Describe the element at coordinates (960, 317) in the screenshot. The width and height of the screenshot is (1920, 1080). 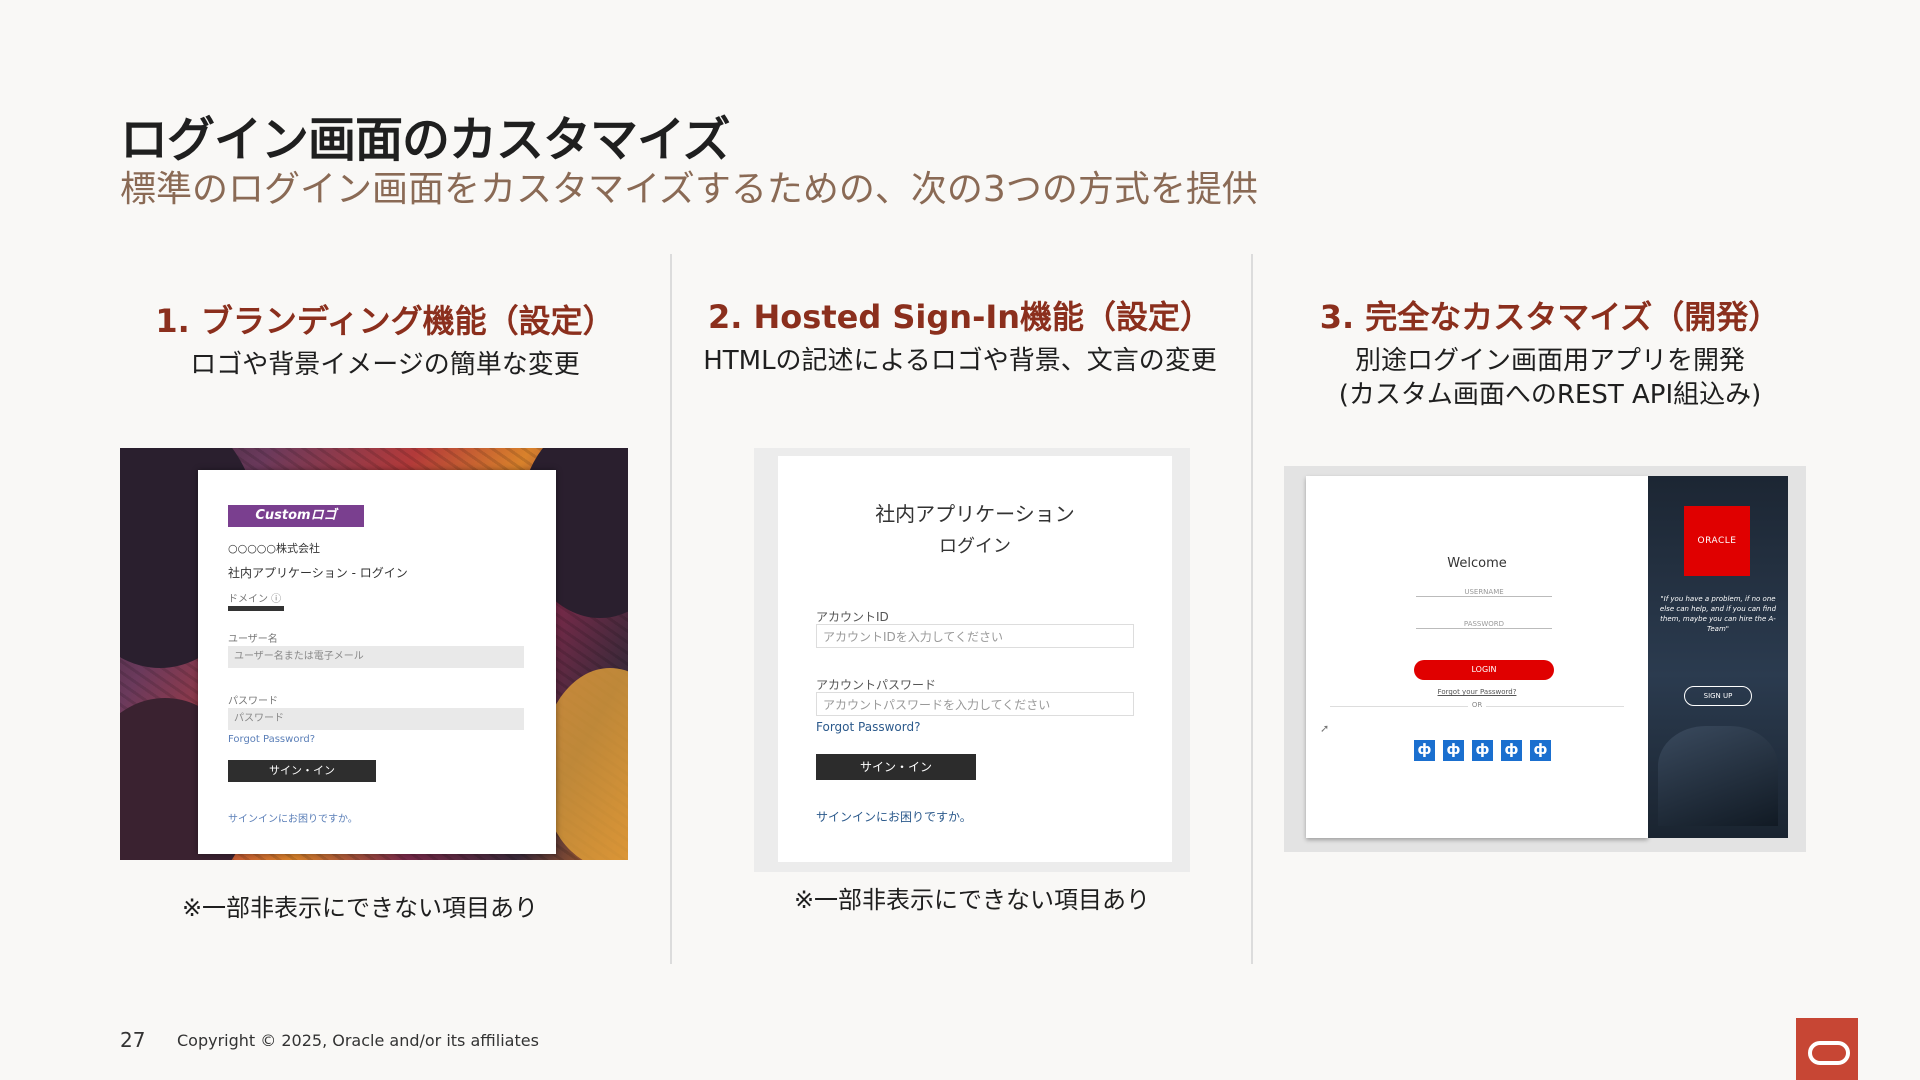
I see `column-2-title: 2. Hosted Sign-In機能（設定）` at that location.